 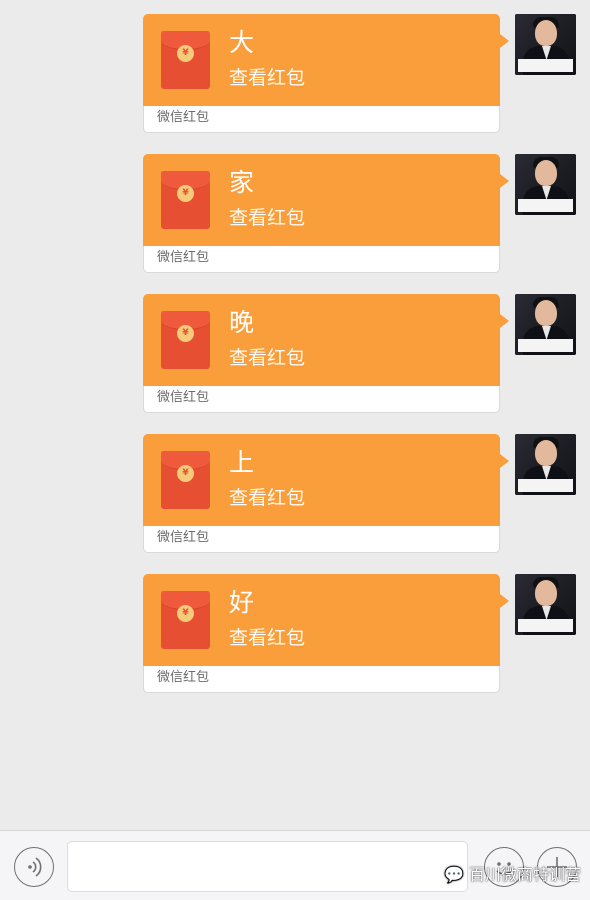 What do you see at coordinates (326, 200) in the screenshot?
I see `red-packet-top: ¥ 家 查看红包` at bounding box center [326, 200].